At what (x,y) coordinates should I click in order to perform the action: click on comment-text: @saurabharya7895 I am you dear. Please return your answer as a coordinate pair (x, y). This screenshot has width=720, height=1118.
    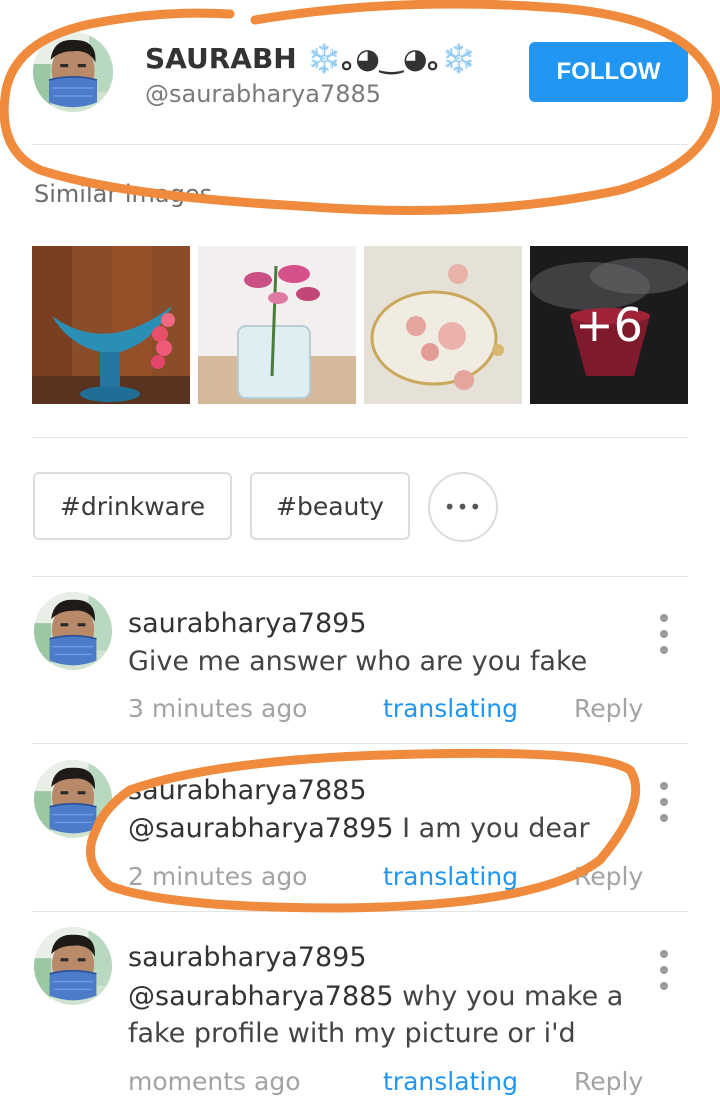
    Looking at the image, I should click on (388, 828).